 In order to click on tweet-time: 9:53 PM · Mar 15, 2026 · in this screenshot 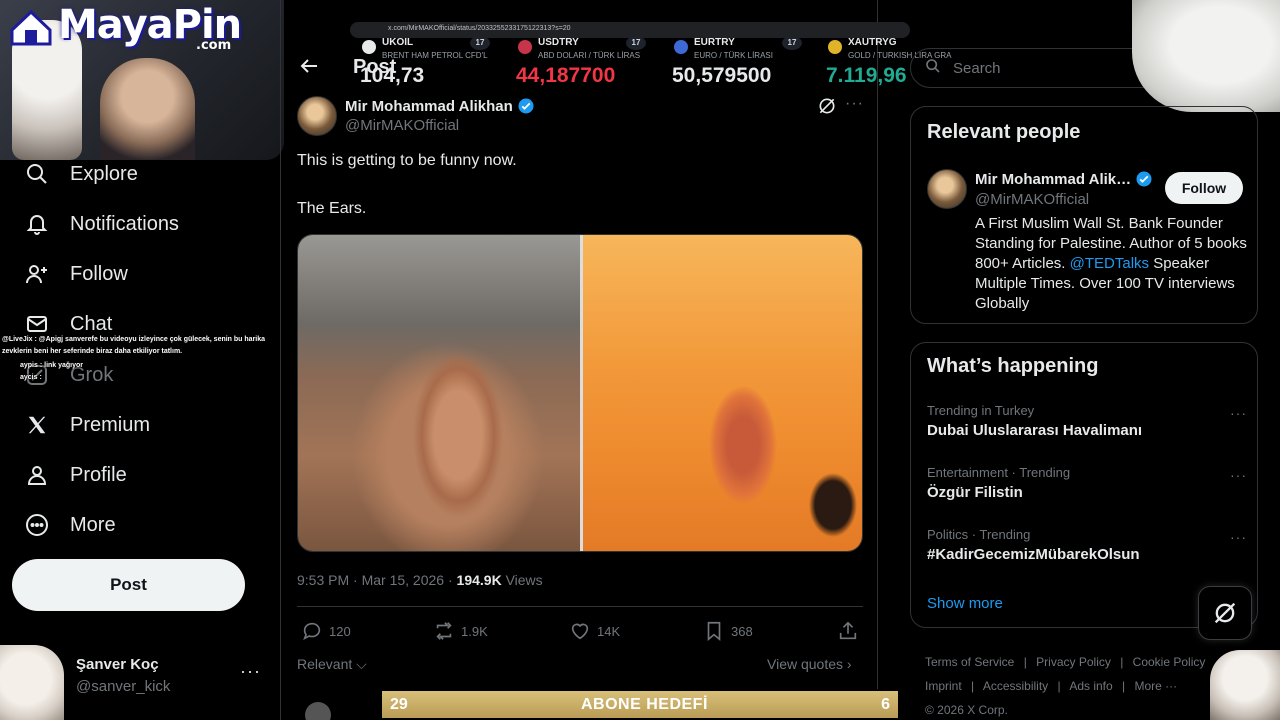, I will do `click(377, 580)`.